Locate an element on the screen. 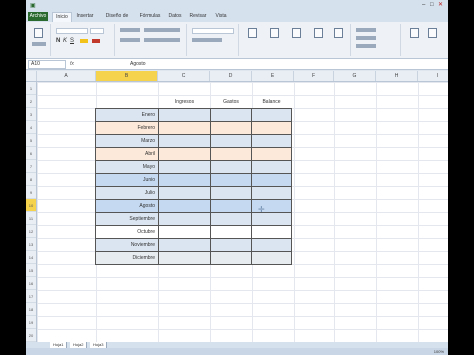 The height and width of the screenshot is (355, 474). tab-insertar: Insertar is located at coordinates (85, 16).